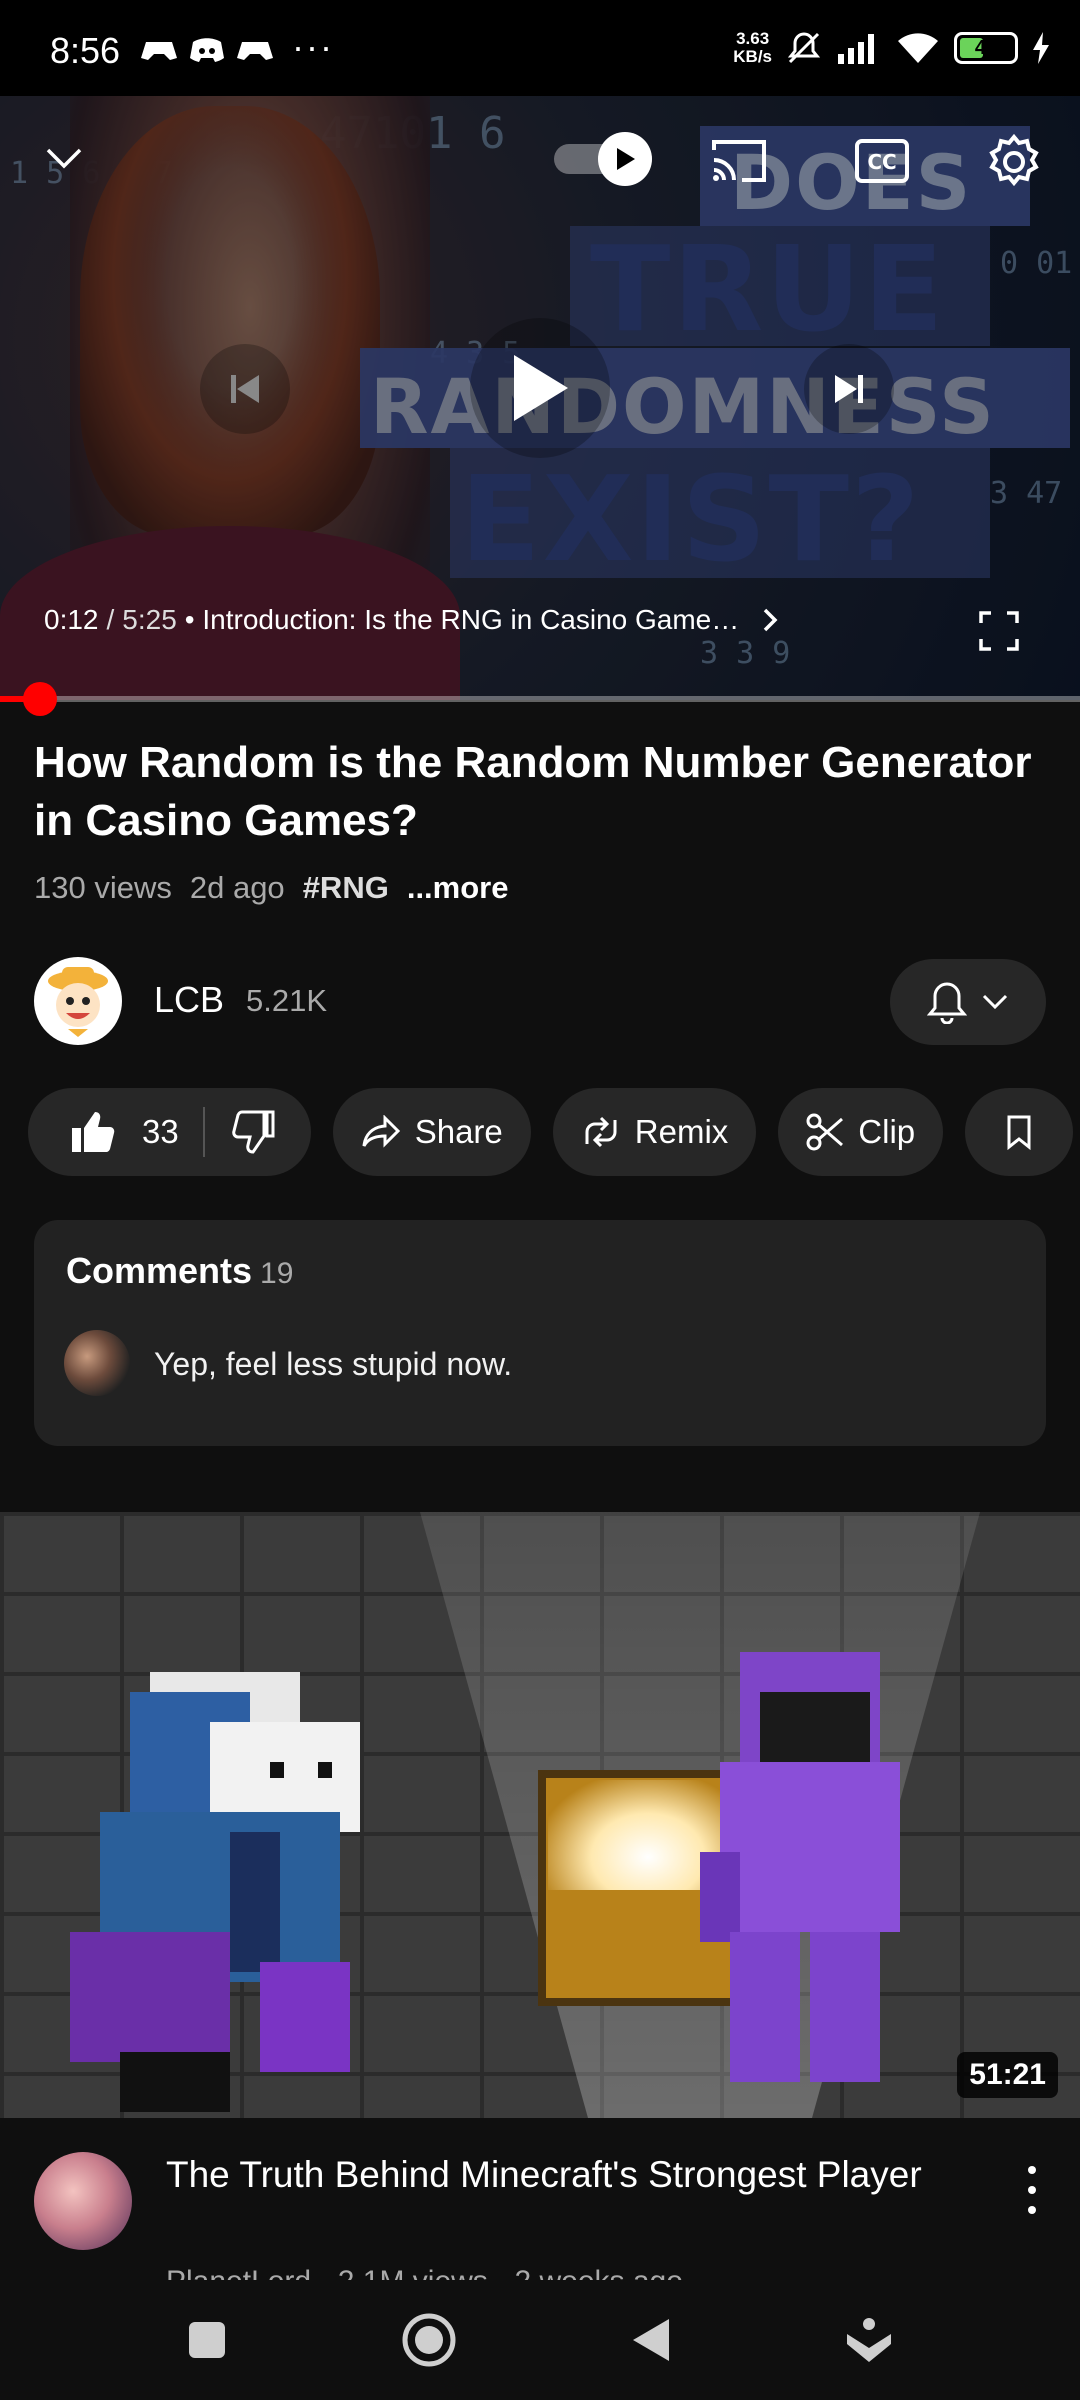  I want to click on clip-label: Clip, so click(887, 1131).